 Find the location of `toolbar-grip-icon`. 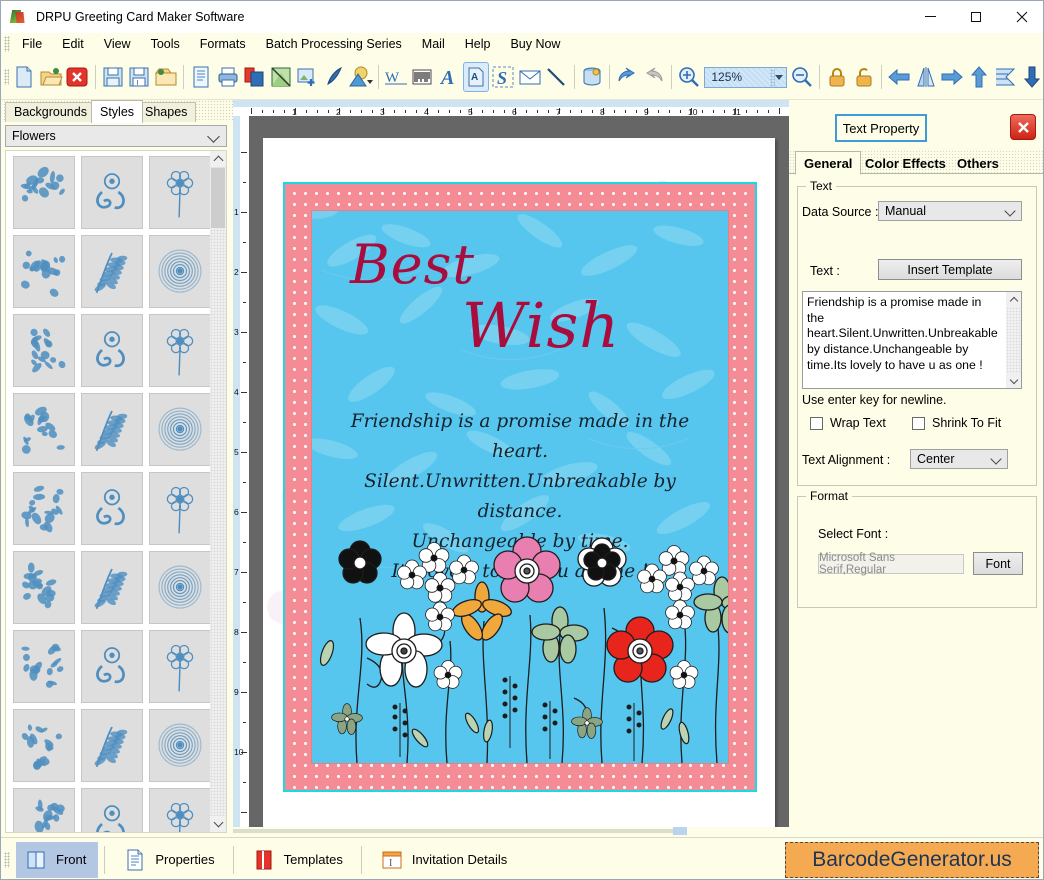

toolbar-grip-icon is located at coordinates (6, 77).